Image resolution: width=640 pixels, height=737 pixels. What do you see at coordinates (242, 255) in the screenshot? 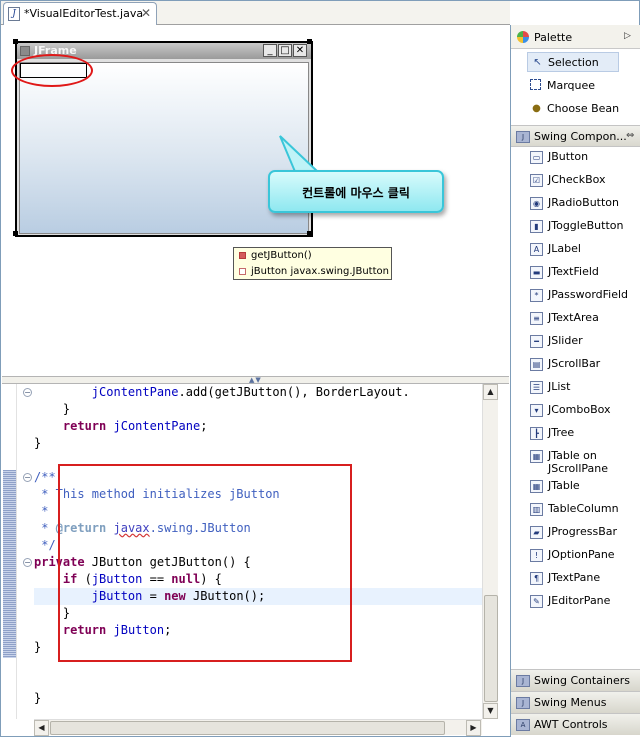
I see `method-icon` at bounding box center [242, 255].